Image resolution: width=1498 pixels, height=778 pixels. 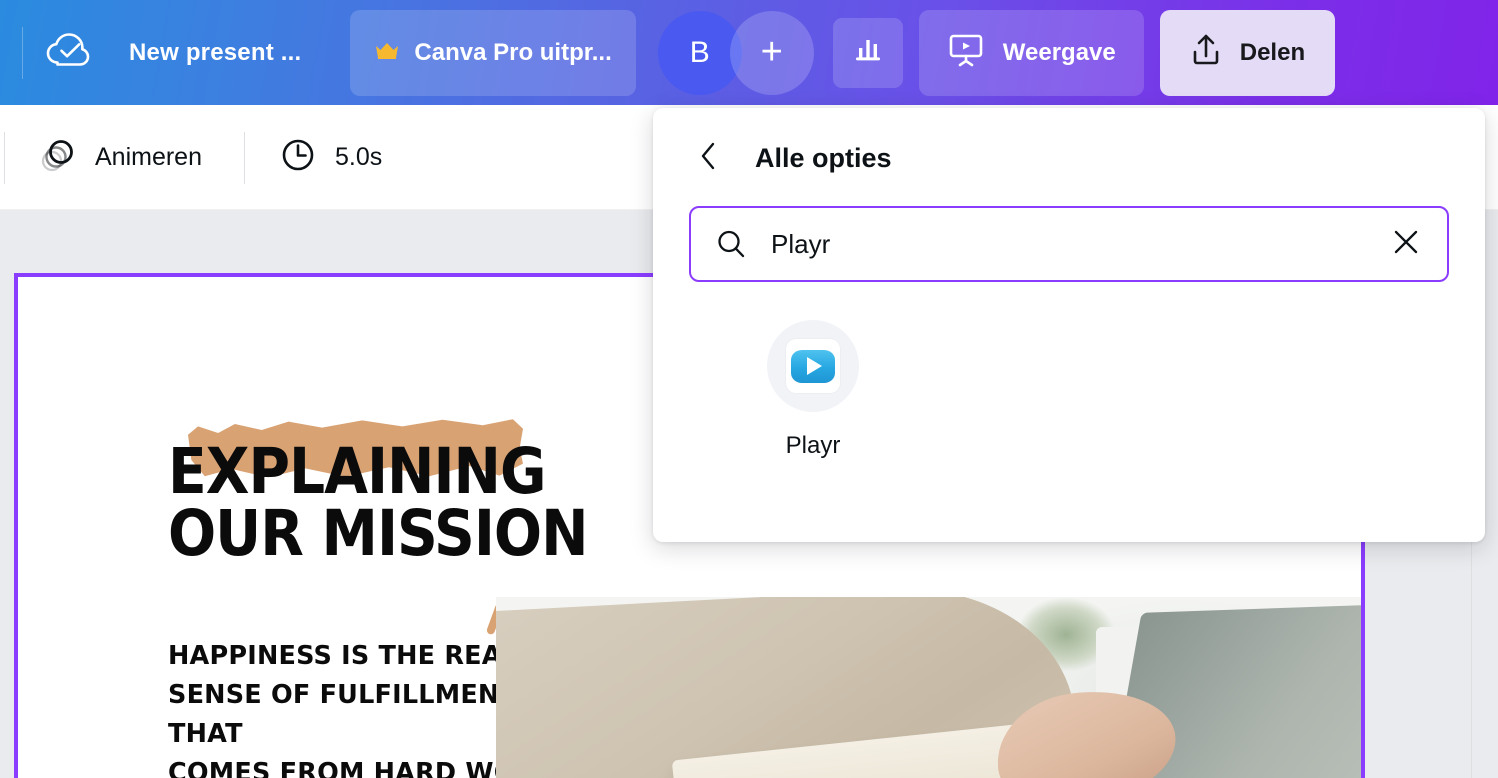 I want to click on share-upload-icon, so click(x=1206, y=52).